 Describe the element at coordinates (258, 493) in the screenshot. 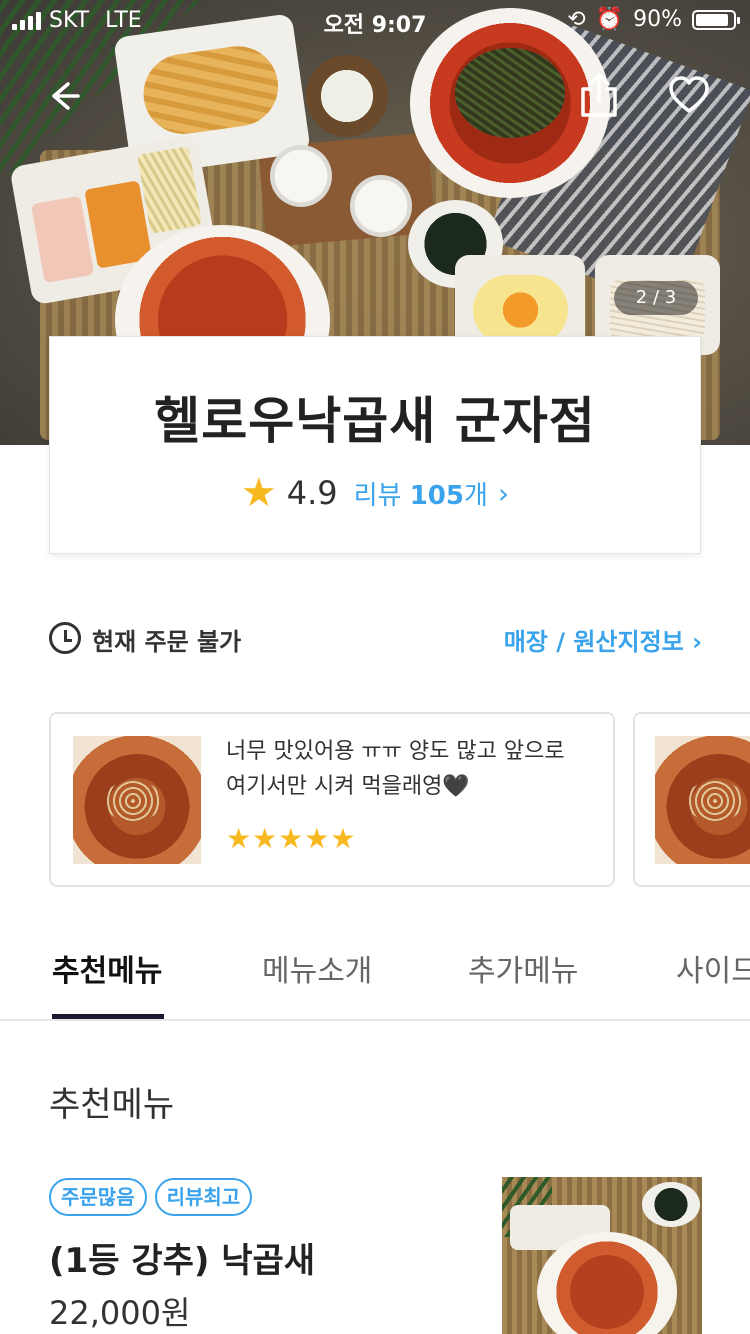

I see `star-icon: ★` at that location.